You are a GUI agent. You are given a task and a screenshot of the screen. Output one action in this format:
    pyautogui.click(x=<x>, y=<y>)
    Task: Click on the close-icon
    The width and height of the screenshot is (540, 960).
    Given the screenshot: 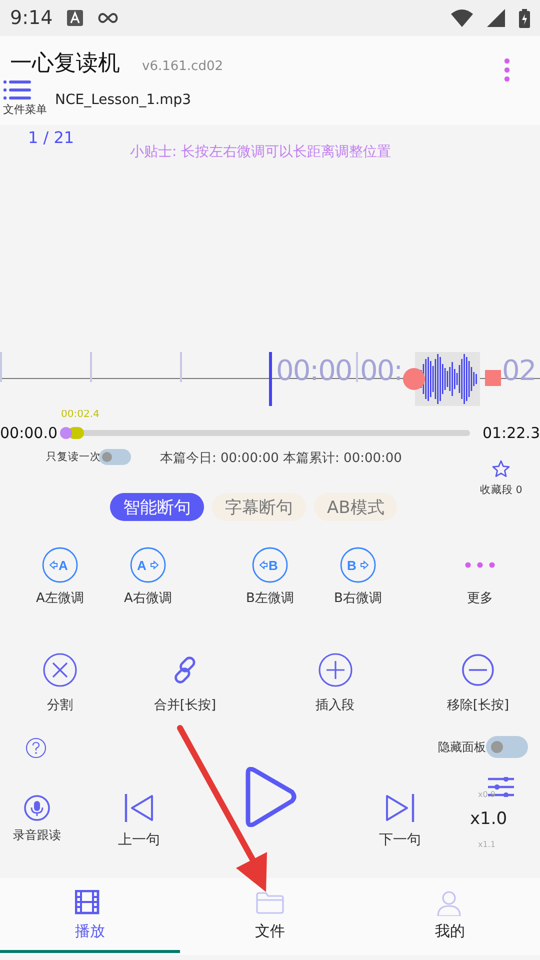 What is the action you would take?
    pyautogui.click(x=60, y=670)
    